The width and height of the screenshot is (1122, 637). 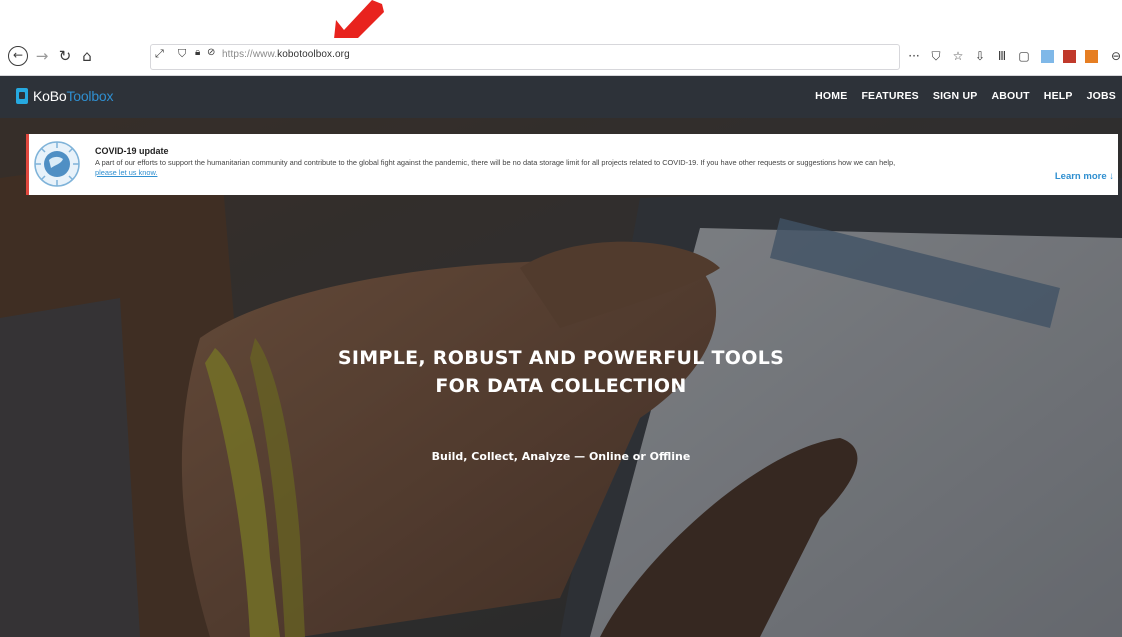 I want to click on kobotoolbox-logo: KoBoToolbox, so click(x=65, y=96).